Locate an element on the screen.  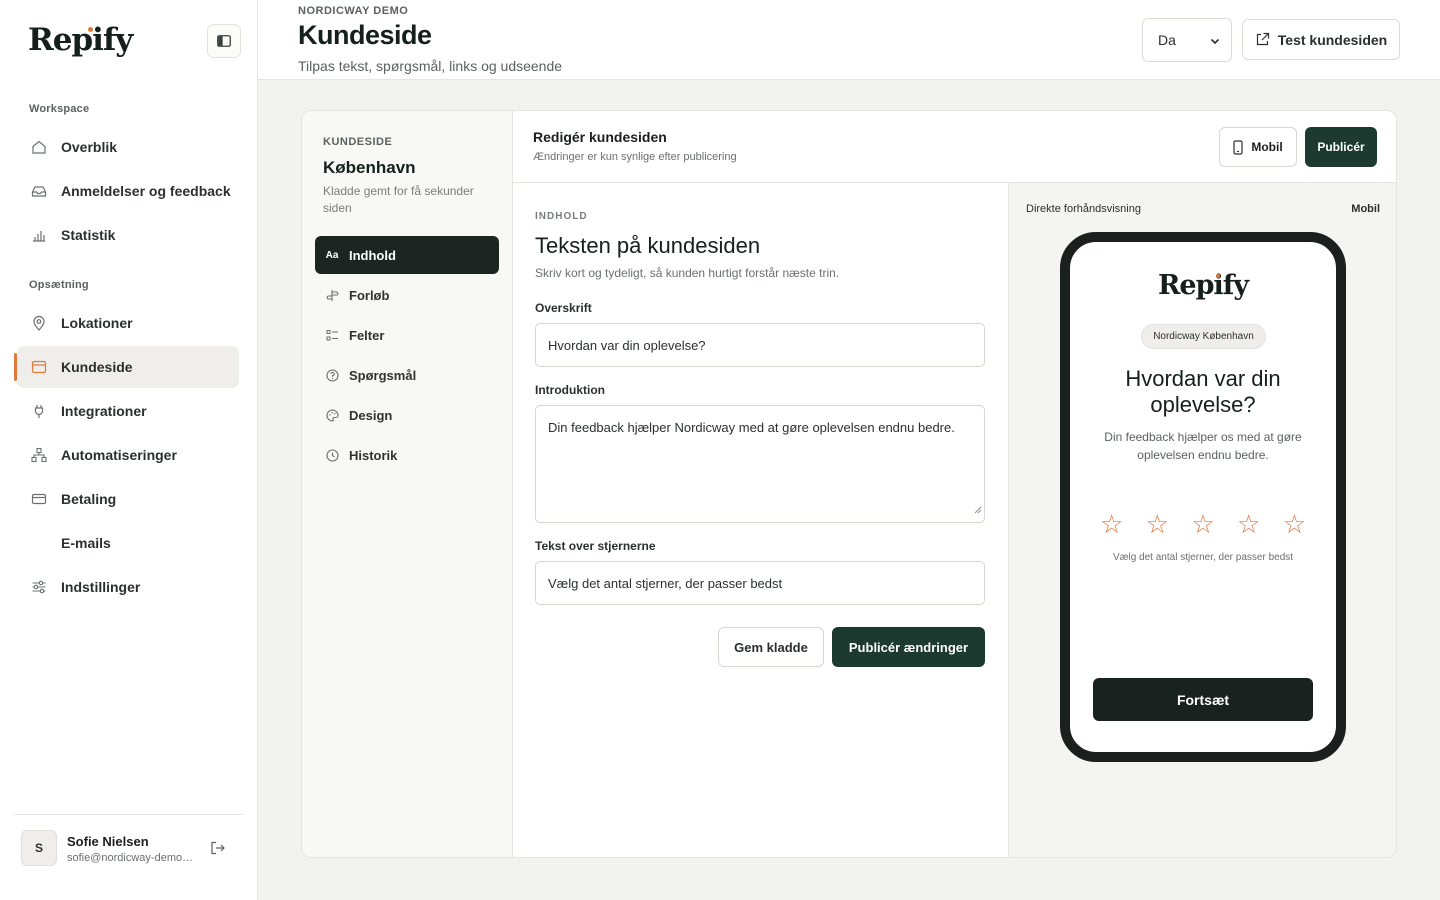
test-customer-page-button: Test kundesiden is located at coordinates (1321, 39).